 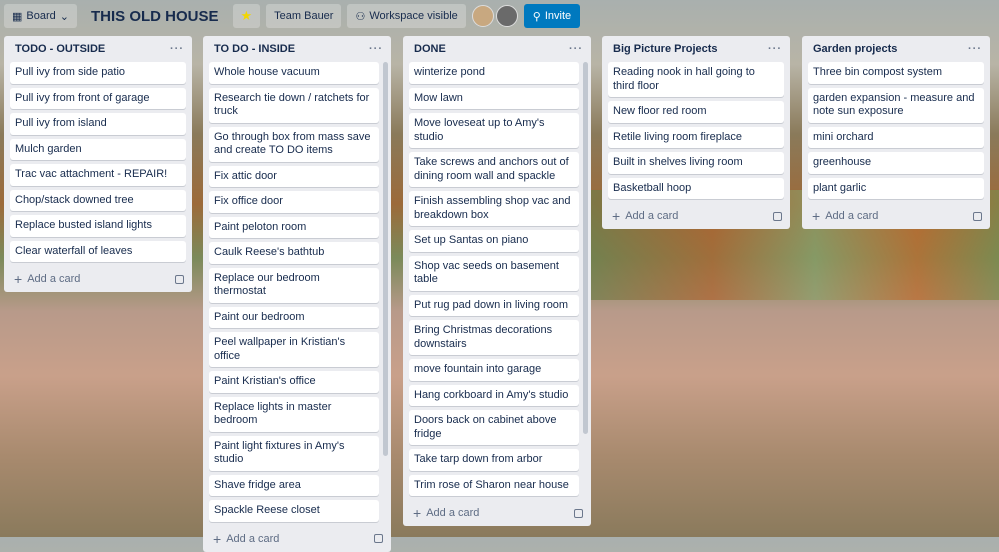 What do you see at coordinates (494, 273) in the screenshot?
I see `card: Shop vac seeds on basement table` at bounding box center [494, 273].